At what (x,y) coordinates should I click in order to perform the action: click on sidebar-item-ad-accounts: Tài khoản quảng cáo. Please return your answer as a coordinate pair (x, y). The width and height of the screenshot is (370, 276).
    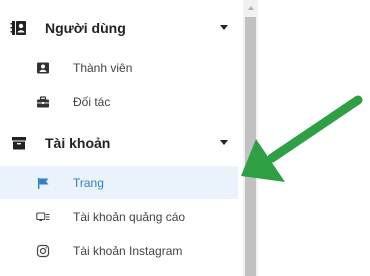
    Looking at the image, I should click on (119, 216).